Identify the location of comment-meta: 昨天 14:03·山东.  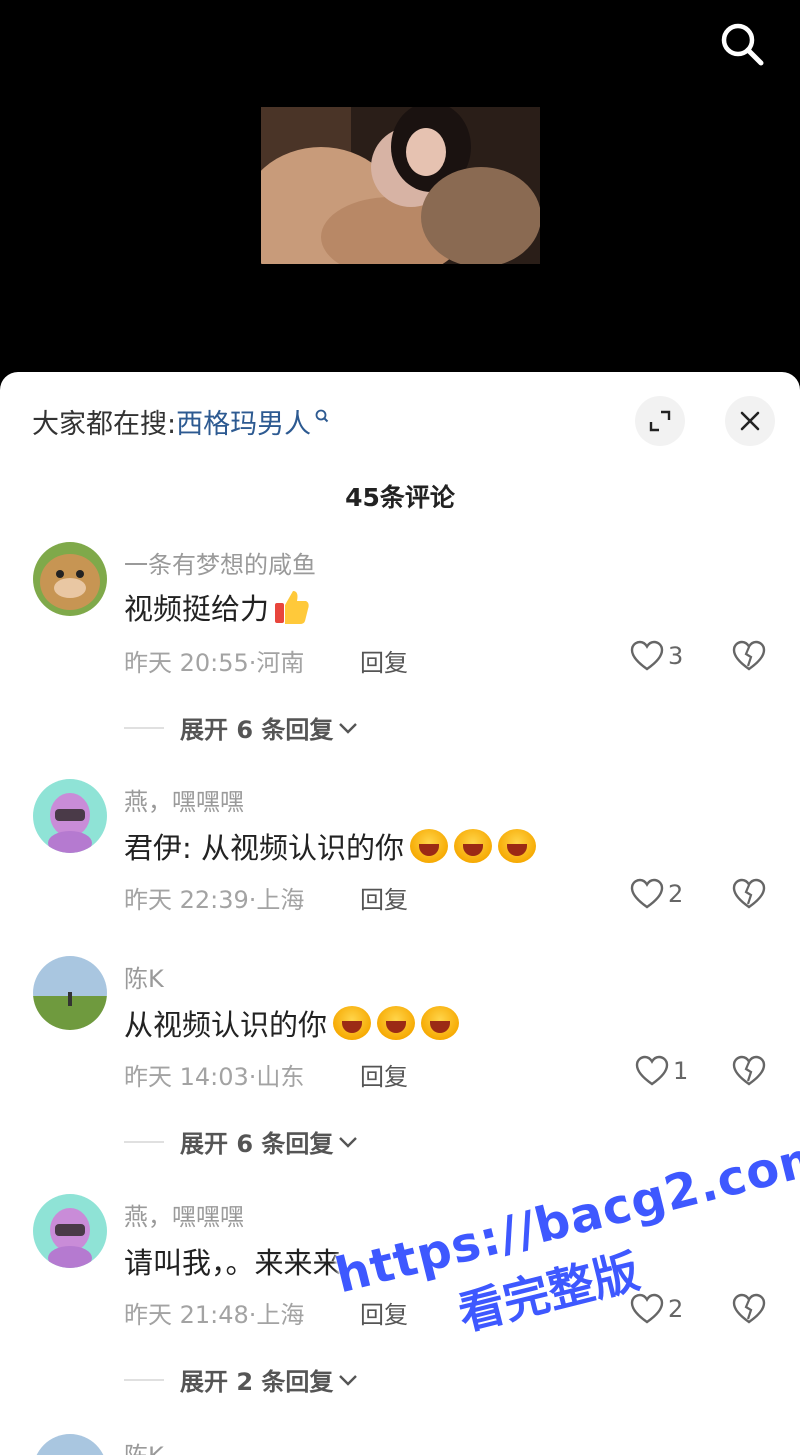
(214, 1074).